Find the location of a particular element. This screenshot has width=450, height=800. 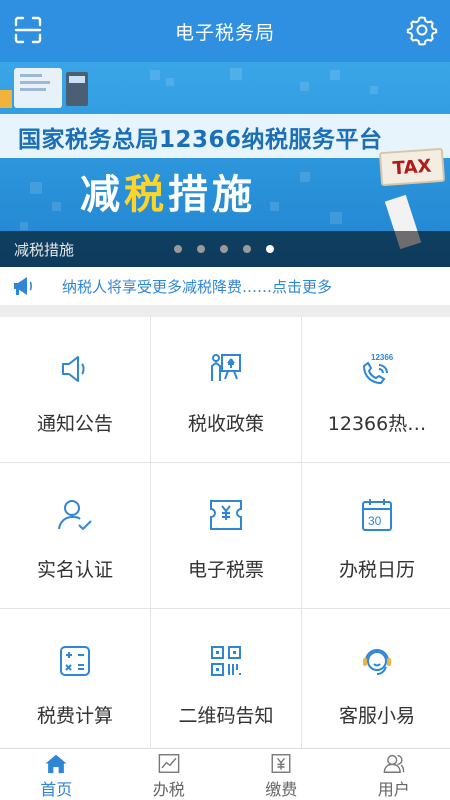

grid-item-qrcode: 二维码告知 is located at coordinates (226, 679).